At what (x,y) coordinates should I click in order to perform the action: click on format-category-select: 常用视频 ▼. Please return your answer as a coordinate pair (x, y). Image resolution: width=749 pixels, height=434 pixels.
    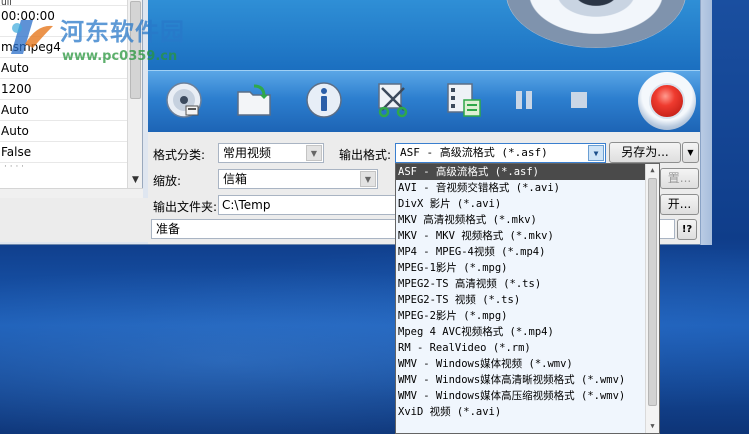
    Looking at the image, I should click on (271, 153).